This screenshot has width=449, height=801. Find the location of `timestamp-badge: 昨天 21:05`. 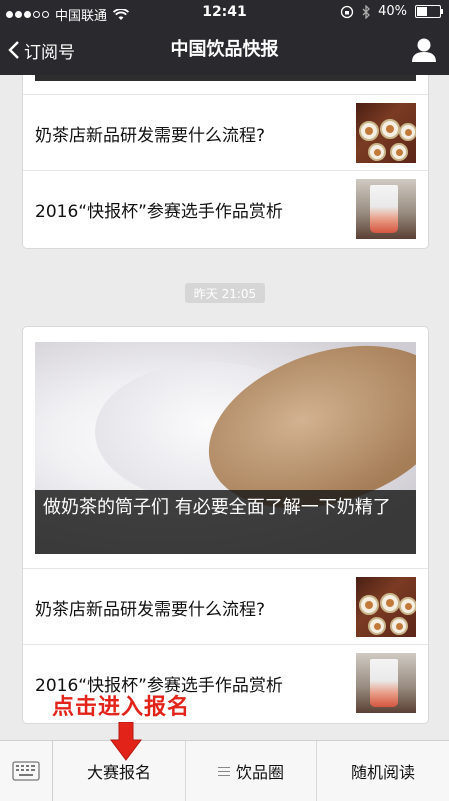

timestamp-badge: 昨天 21:05 is located at coordinates (225, 293).